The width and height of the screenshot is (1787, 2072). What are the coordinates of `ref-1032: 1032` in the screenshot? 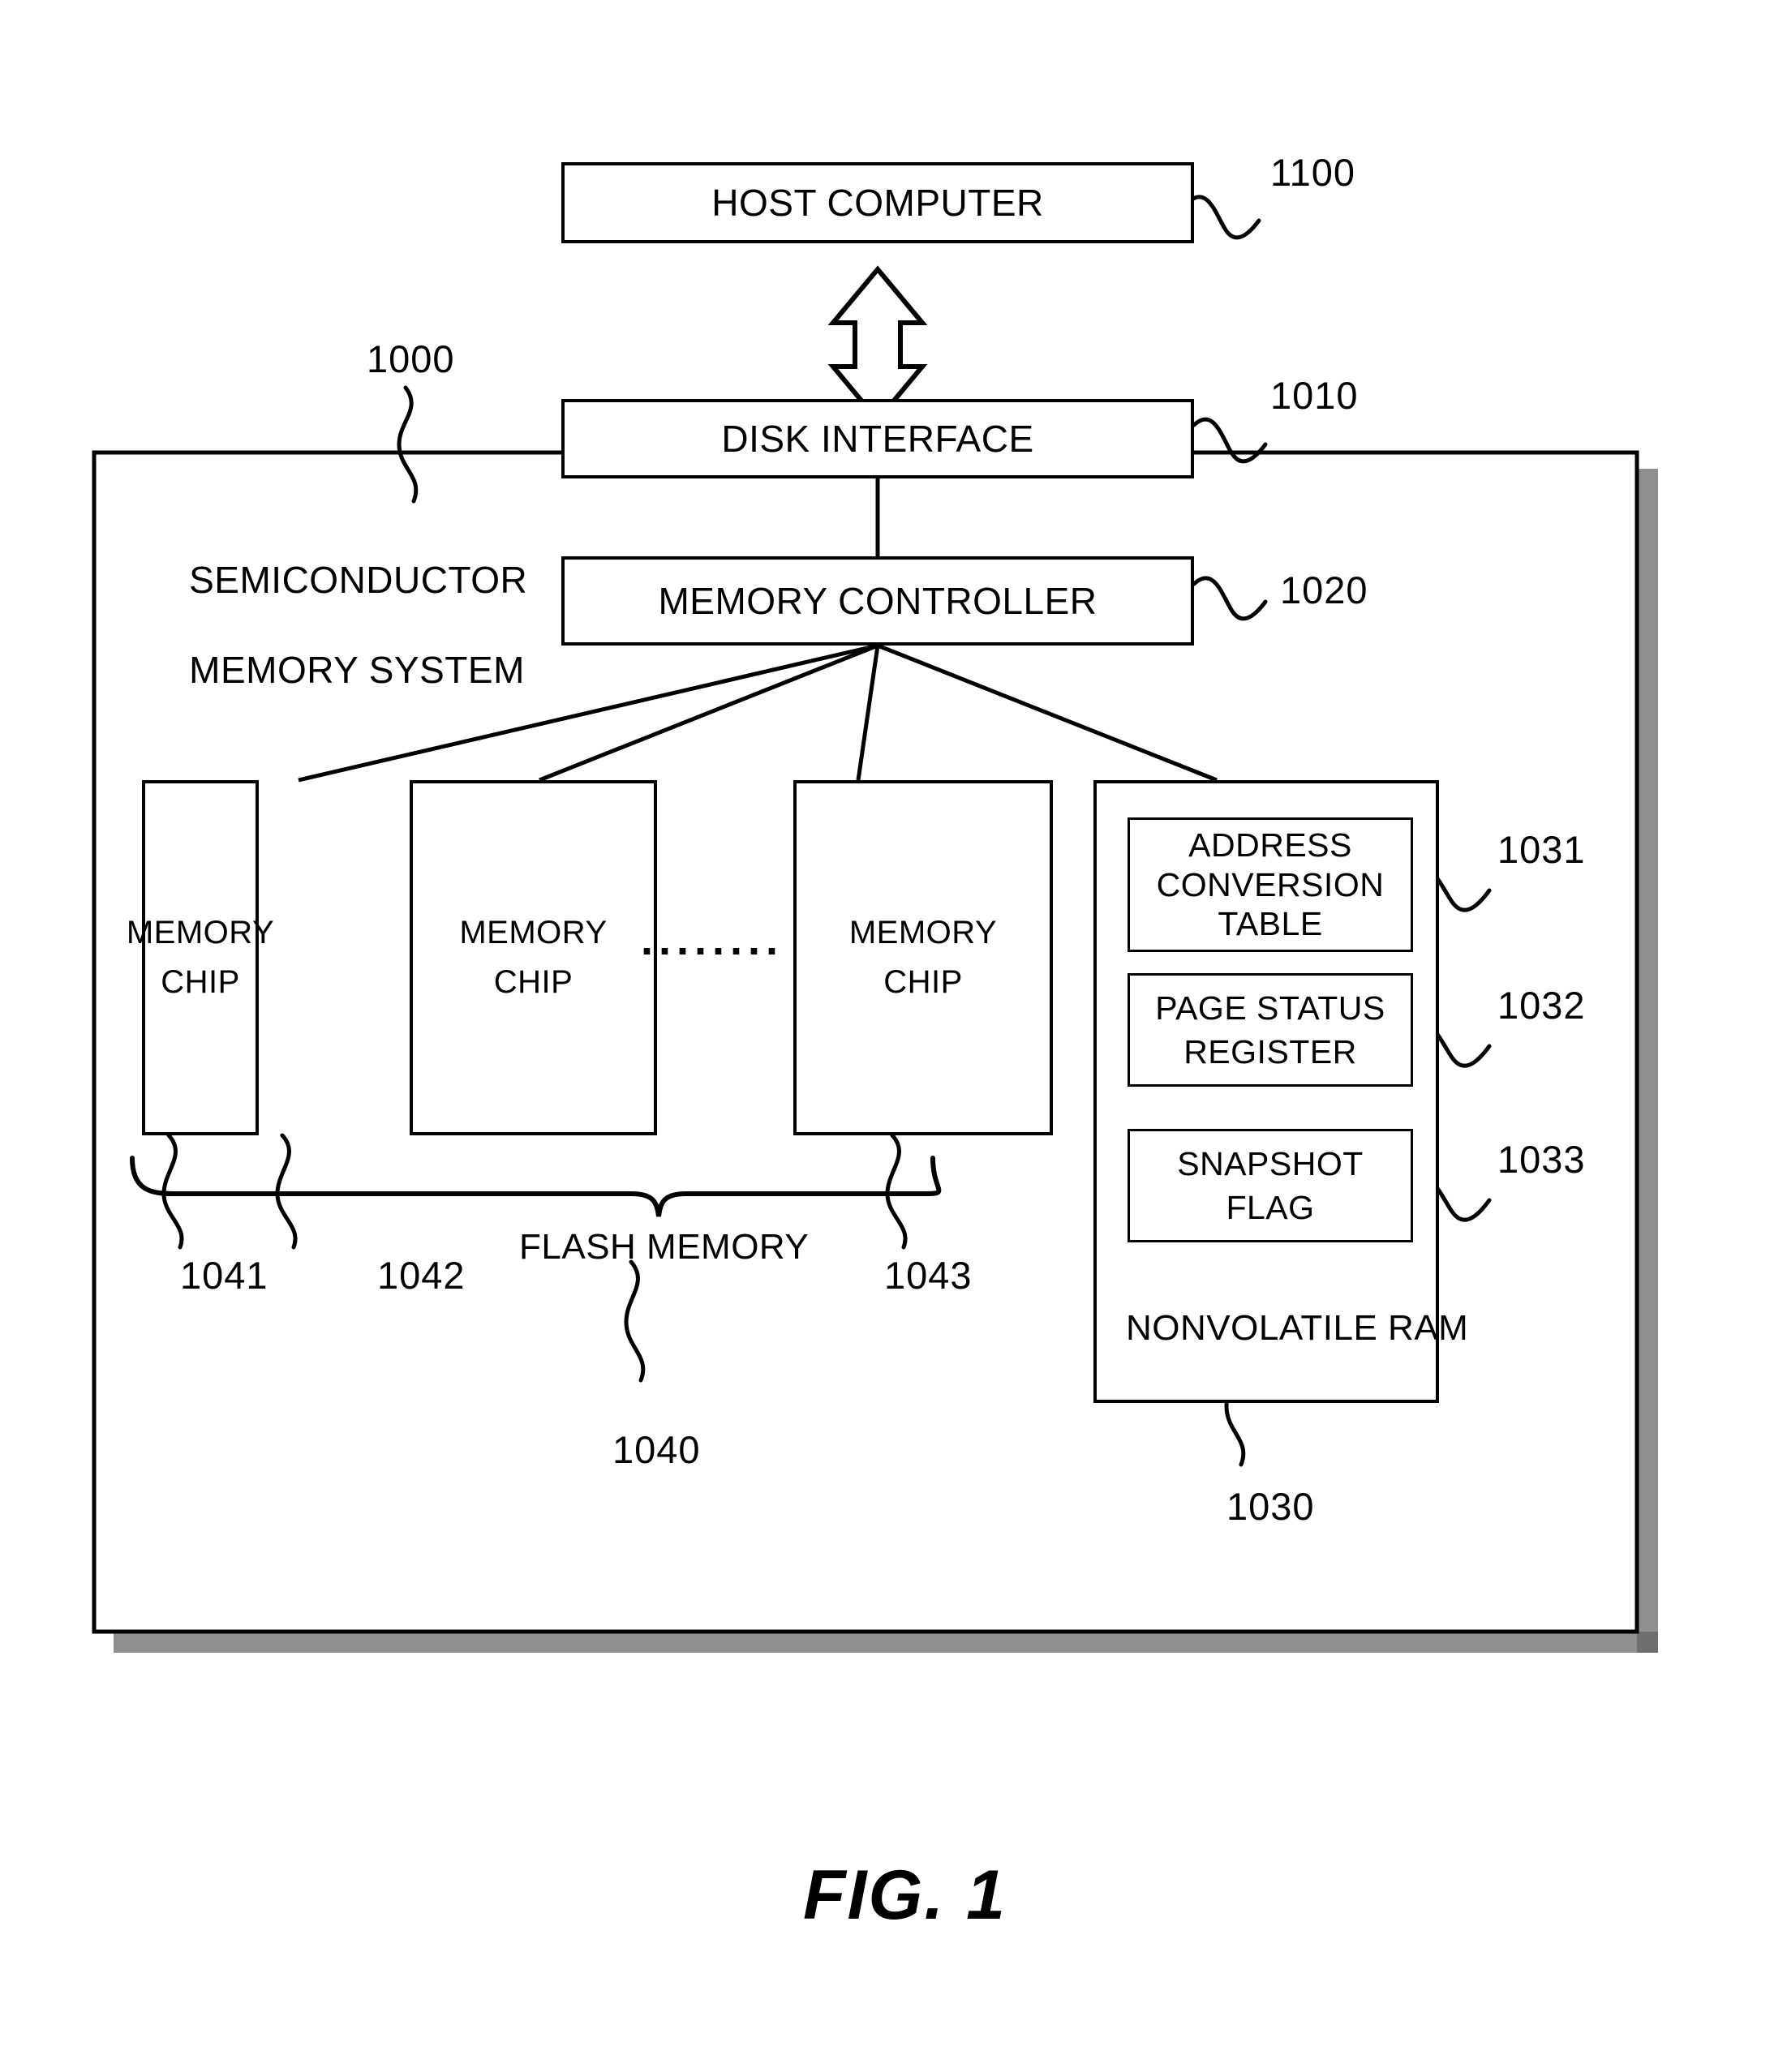 It's located at (1541, 1005).